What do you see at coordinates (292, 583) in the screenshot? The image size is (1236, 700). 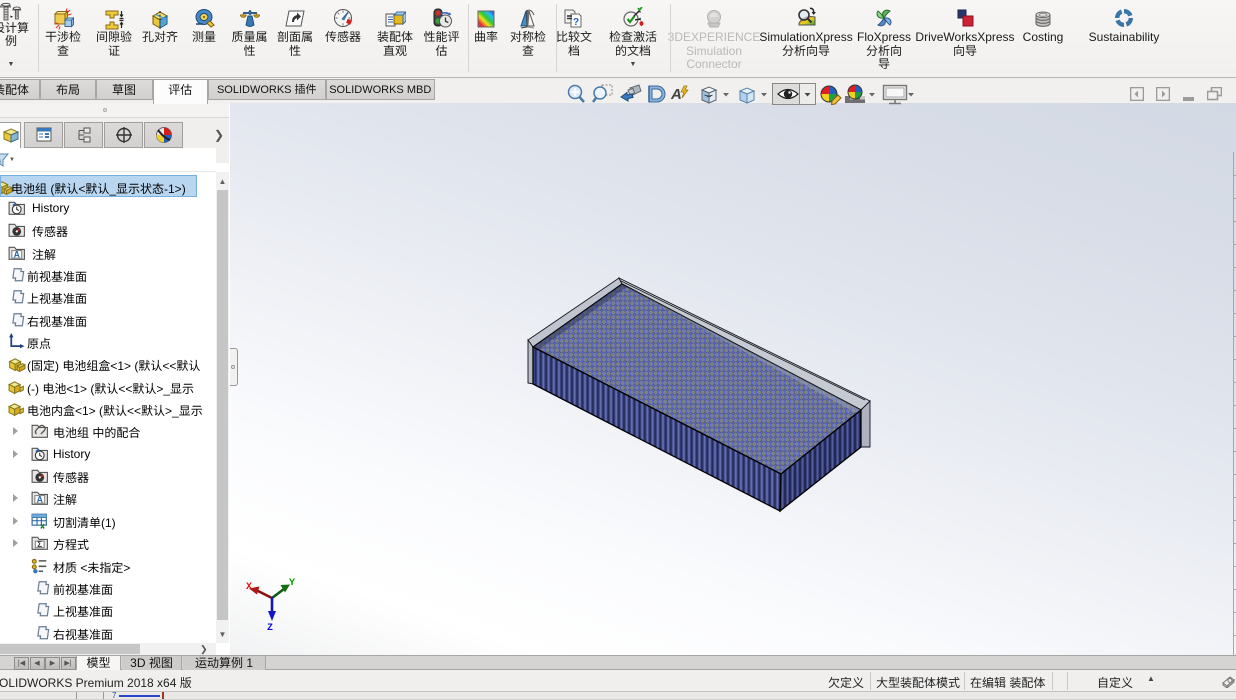 I see `svg-text: Y` at bounding box center [292, 583].